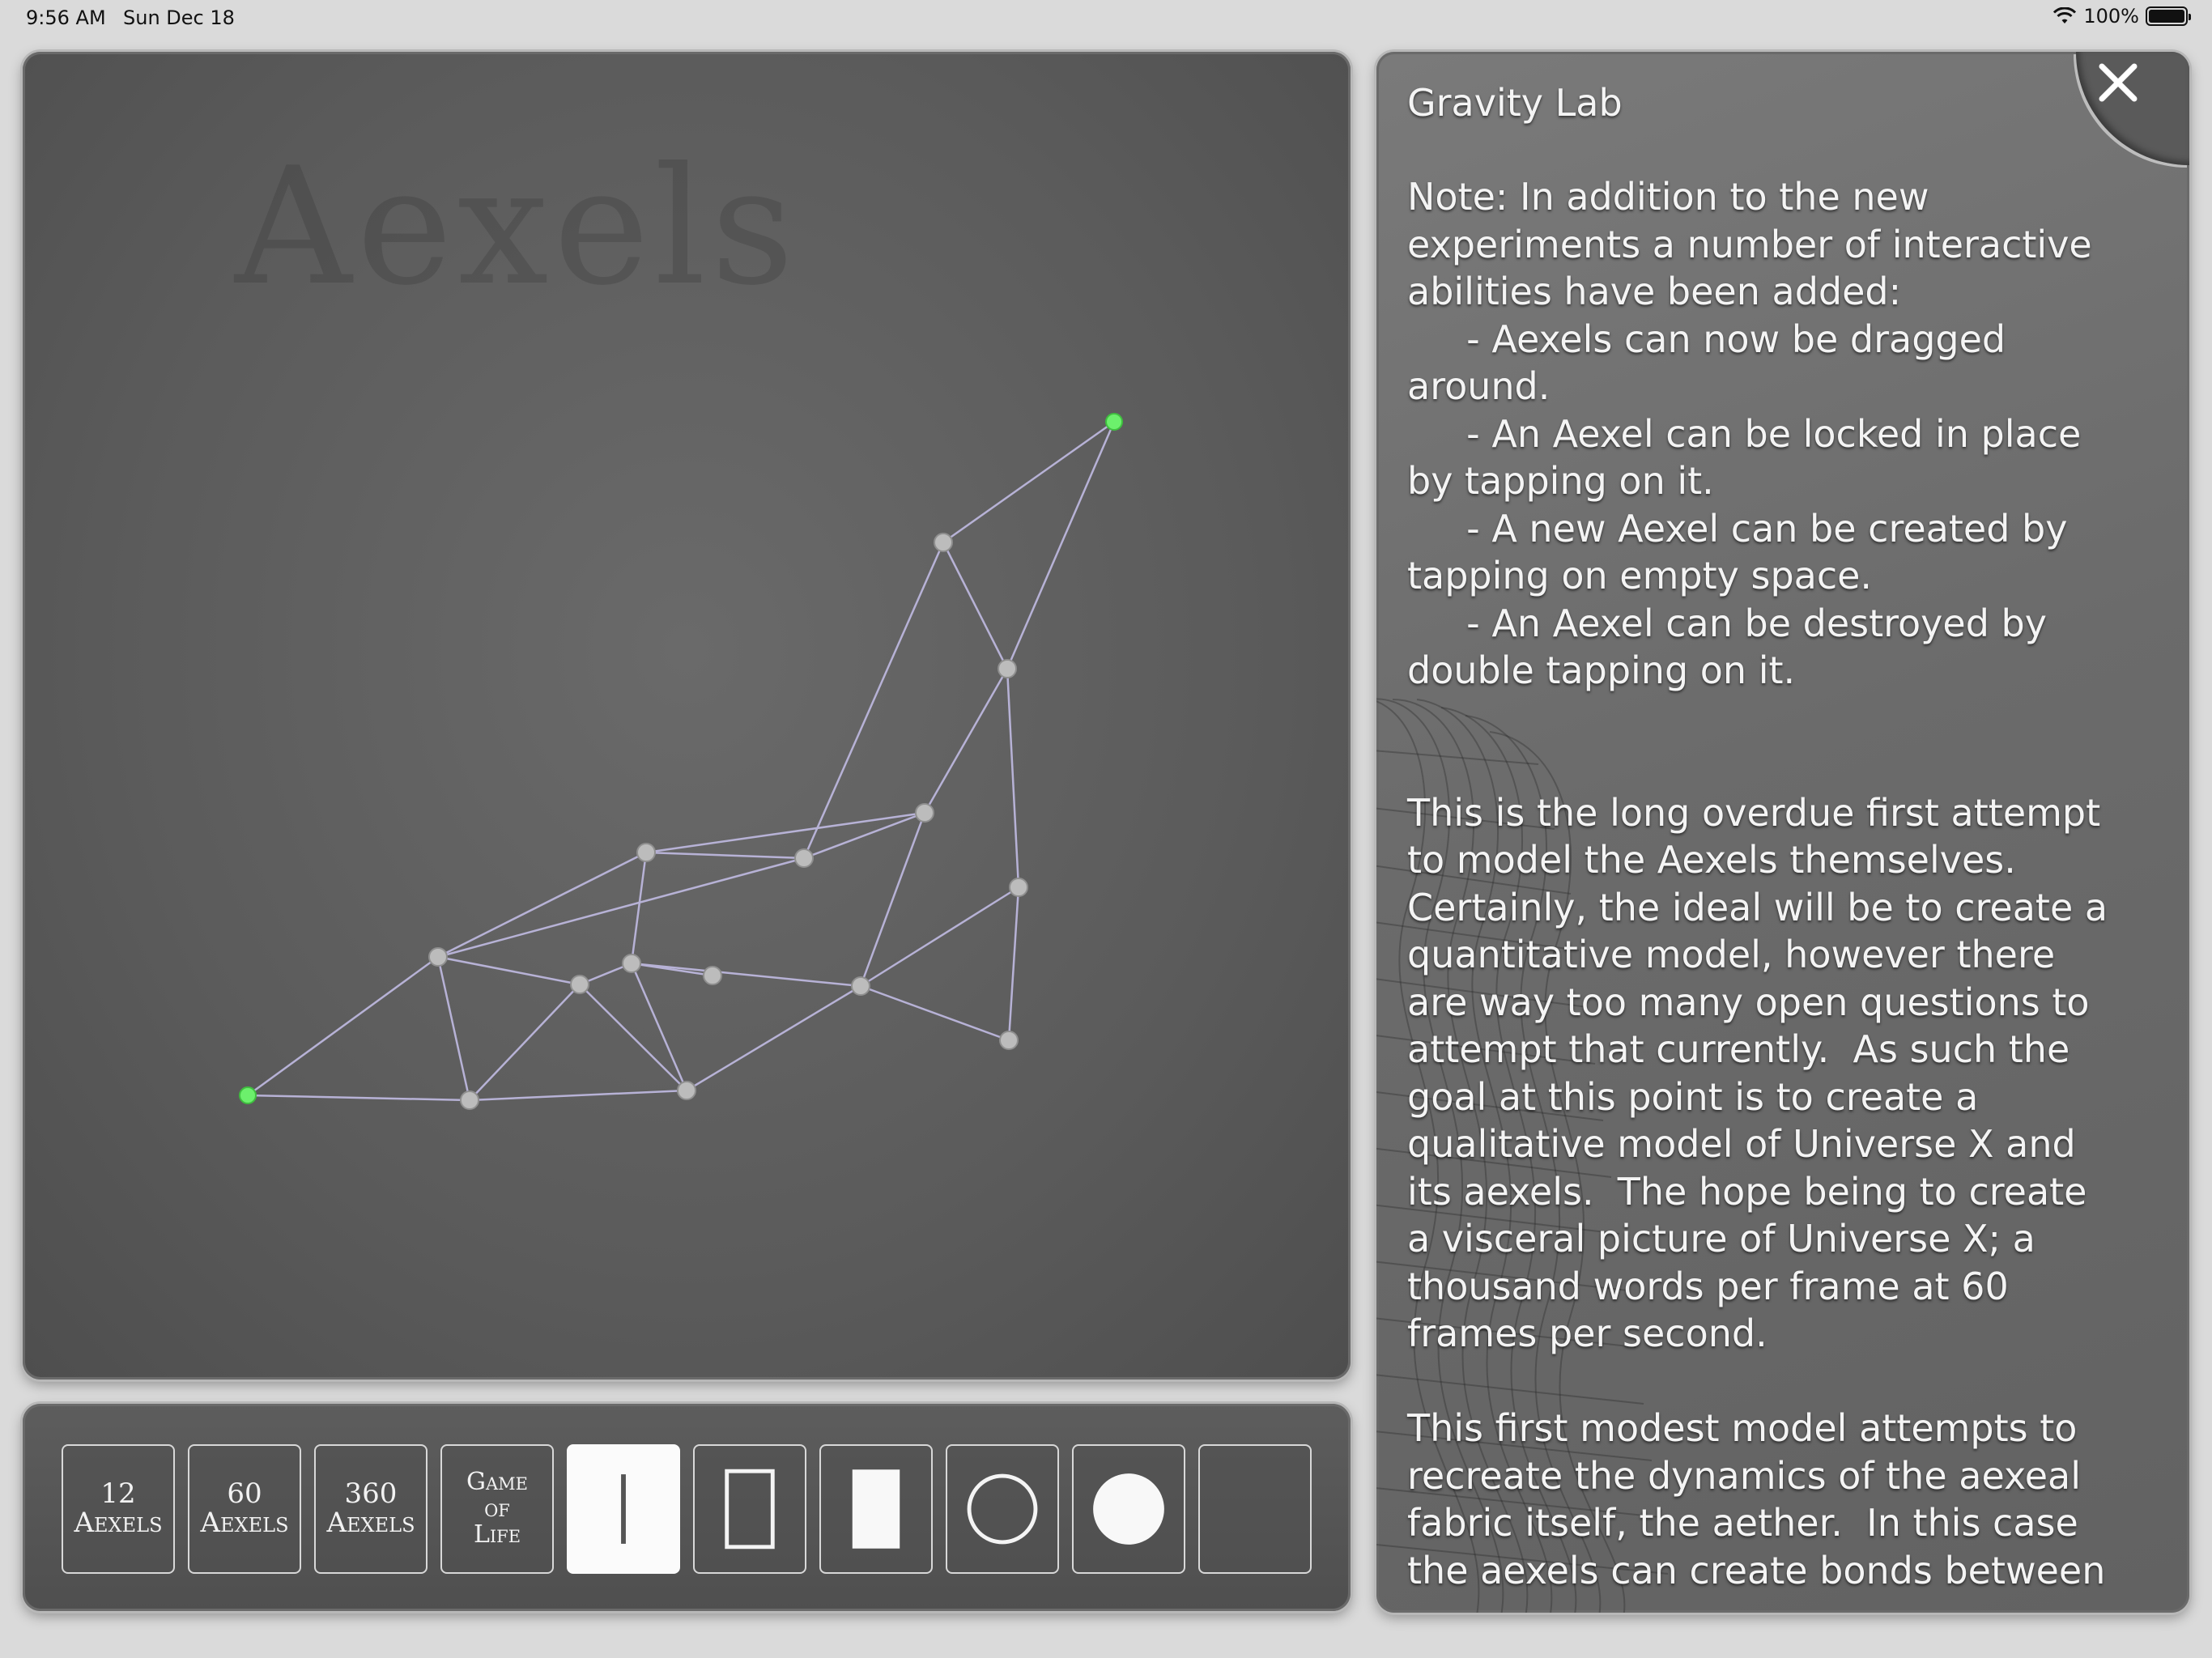 The width and height of the screenshot is (2212, 1658). Describe the element at coordinates (2168, 16) in the screenshot. I see `battery-icon` at that location.